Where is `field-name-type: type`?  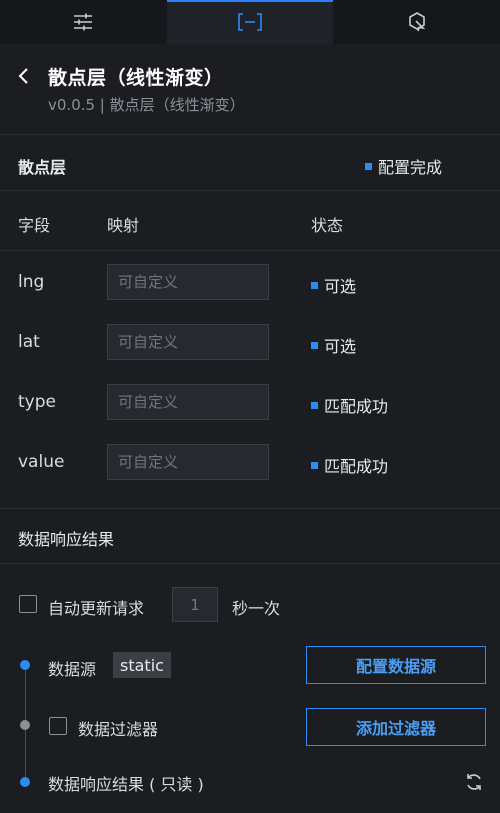
field-name-type: type is located at coordinates (37, 402).